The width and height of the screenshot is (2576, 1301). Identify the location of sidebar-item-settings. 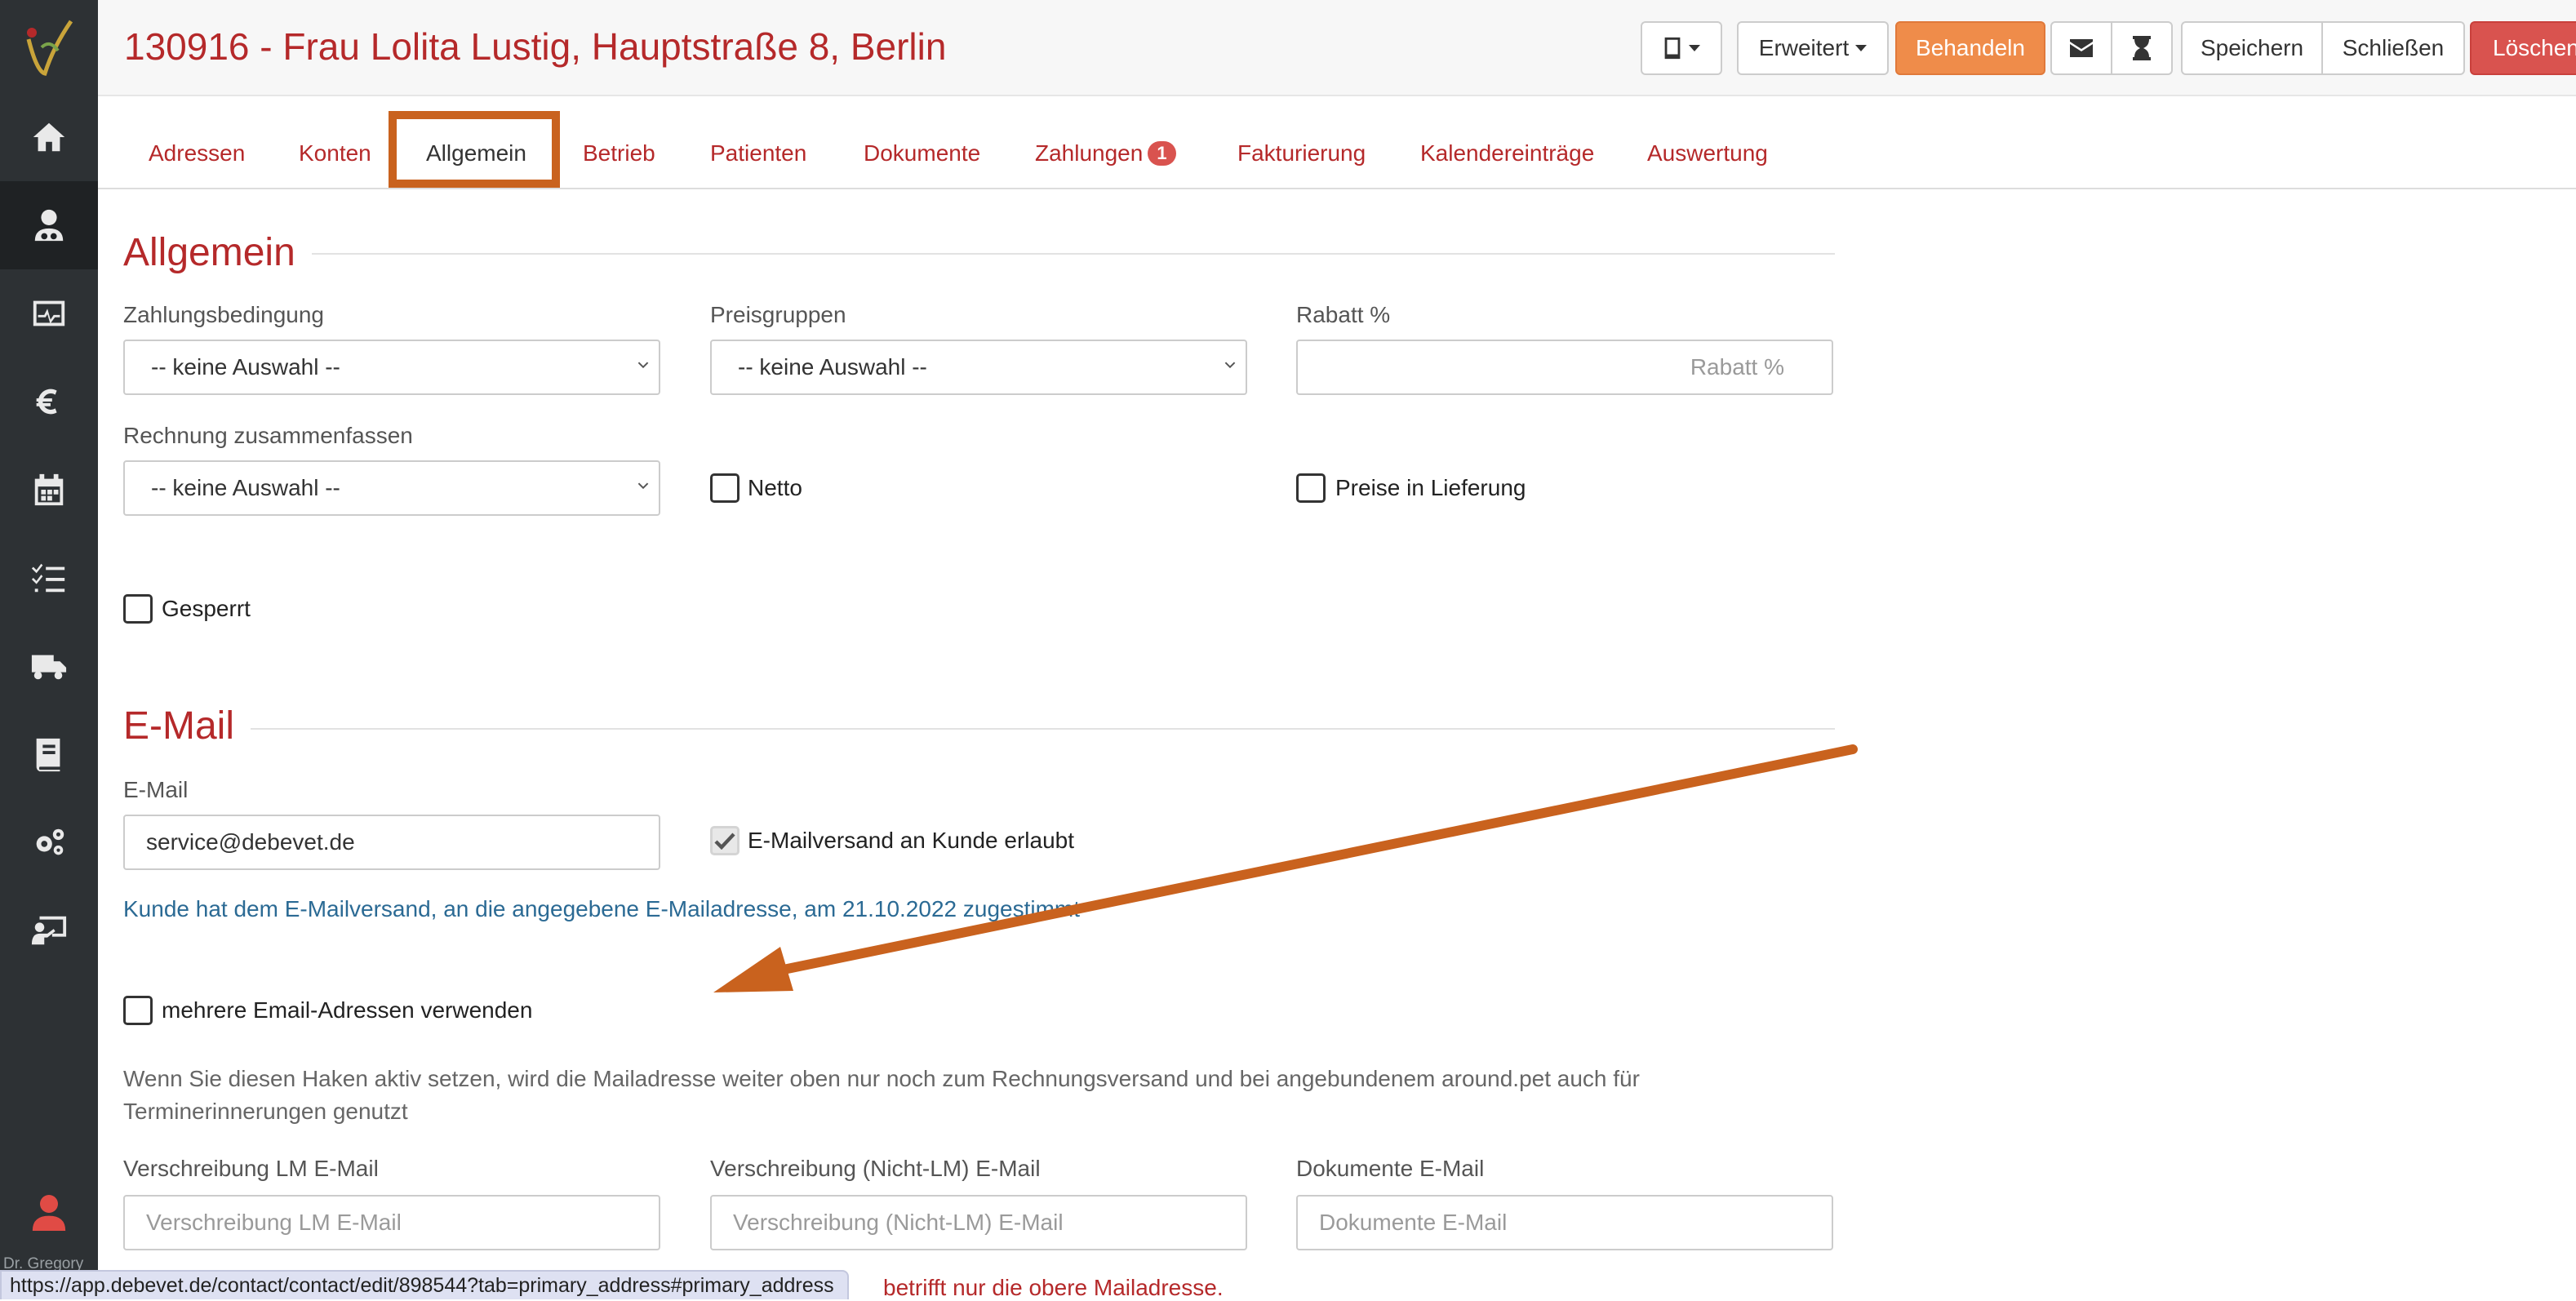
(49, 842).